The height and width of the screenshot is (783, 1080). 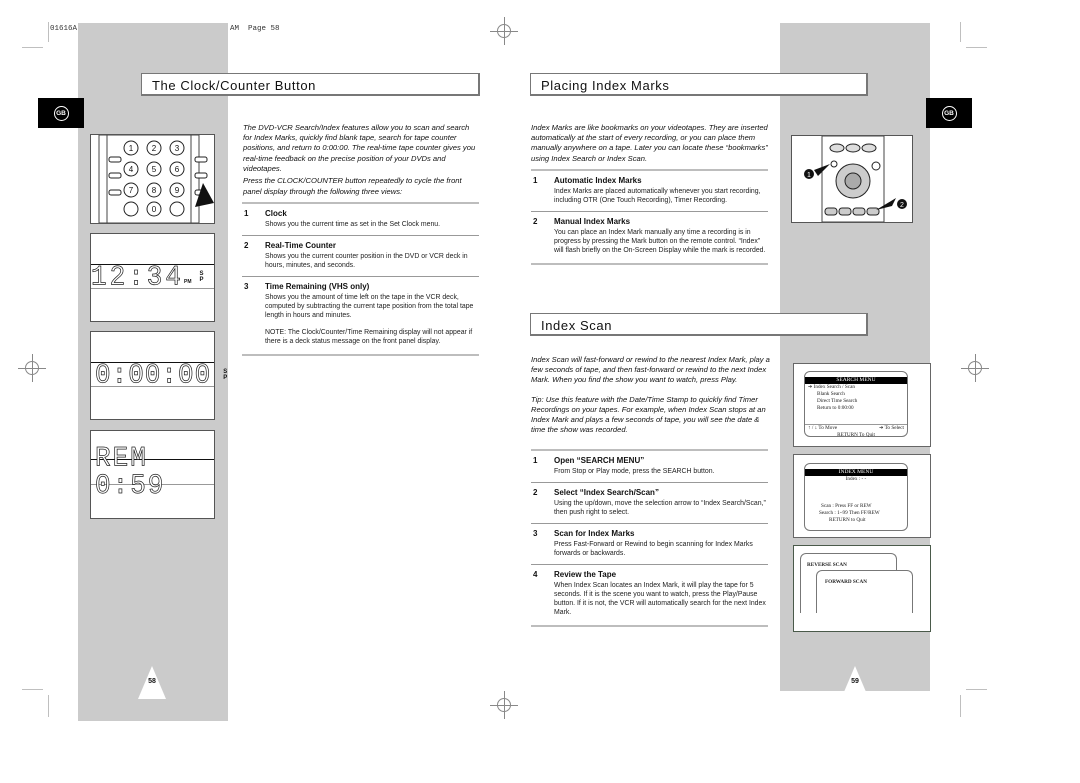 I want to click on forward-scan-label: FORWARD SCAN, so click(x=846, y=582).